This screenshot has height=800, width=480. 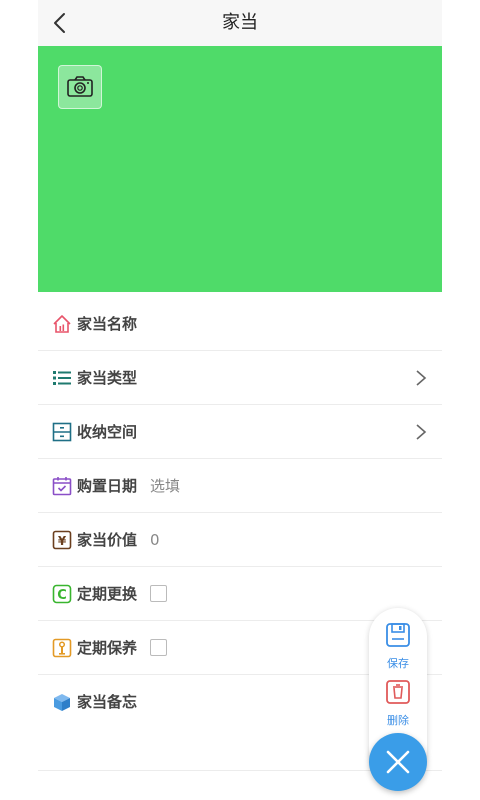 I want to click on yen-icon: ¥, so click(x=62, y=540).